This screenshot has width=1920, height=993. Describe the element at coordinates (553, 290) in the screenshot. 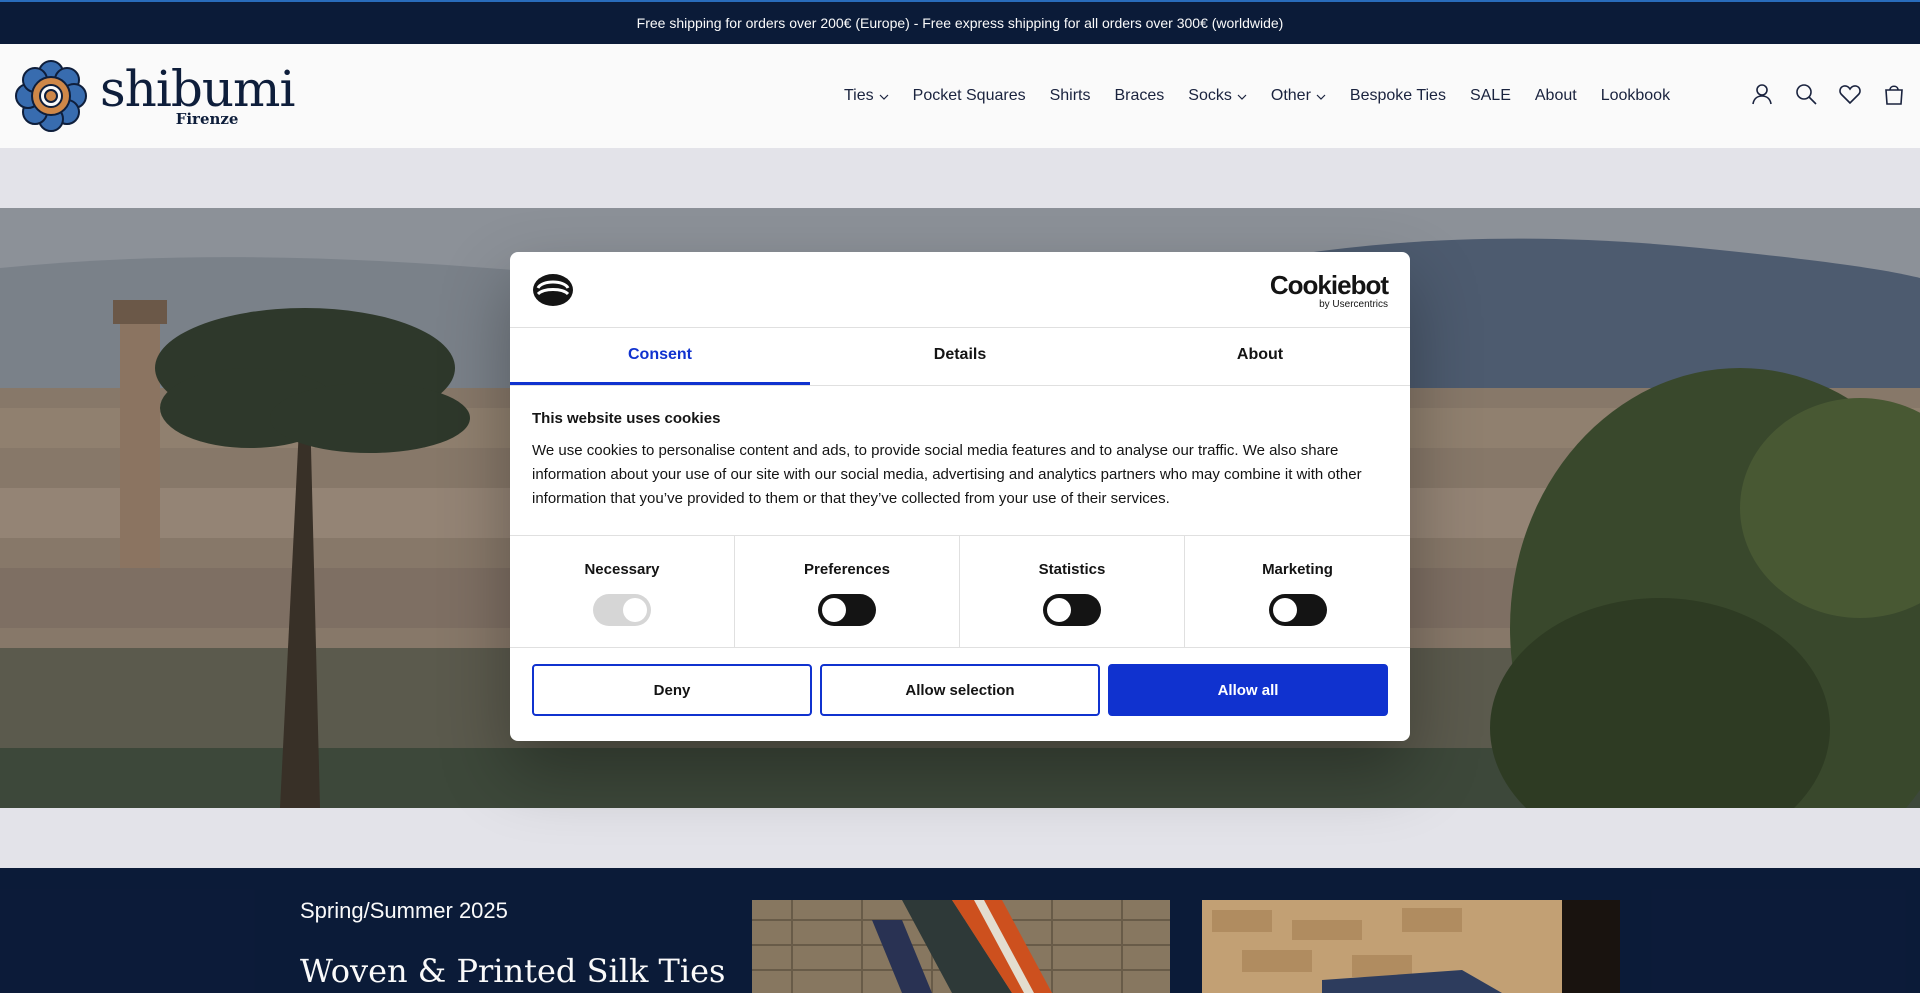

I see `cookie-logo-icon` at that location.